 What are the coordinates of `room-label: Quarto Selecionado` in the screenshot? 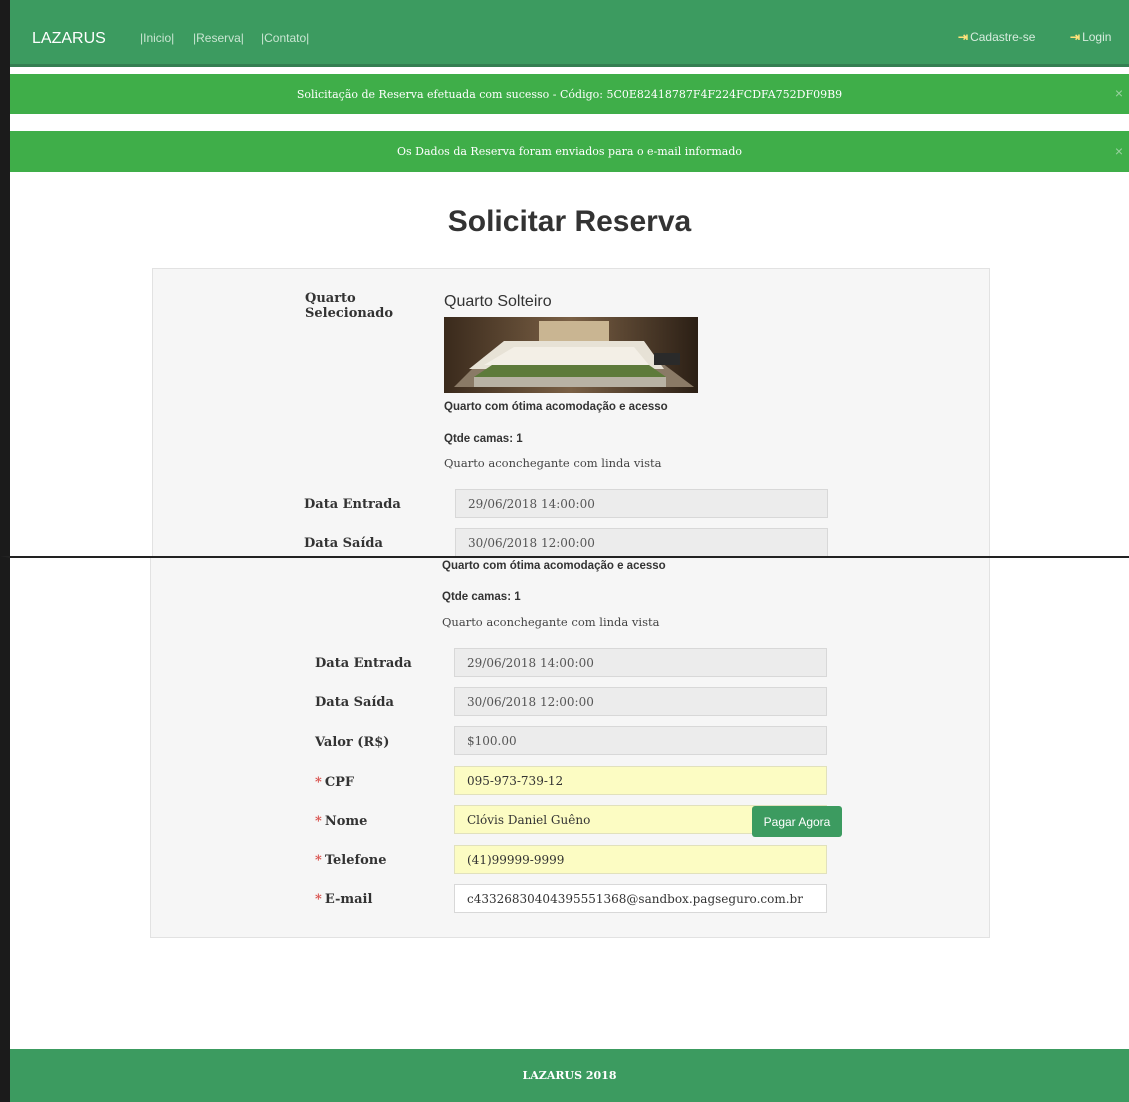 It's located at (349, 306).